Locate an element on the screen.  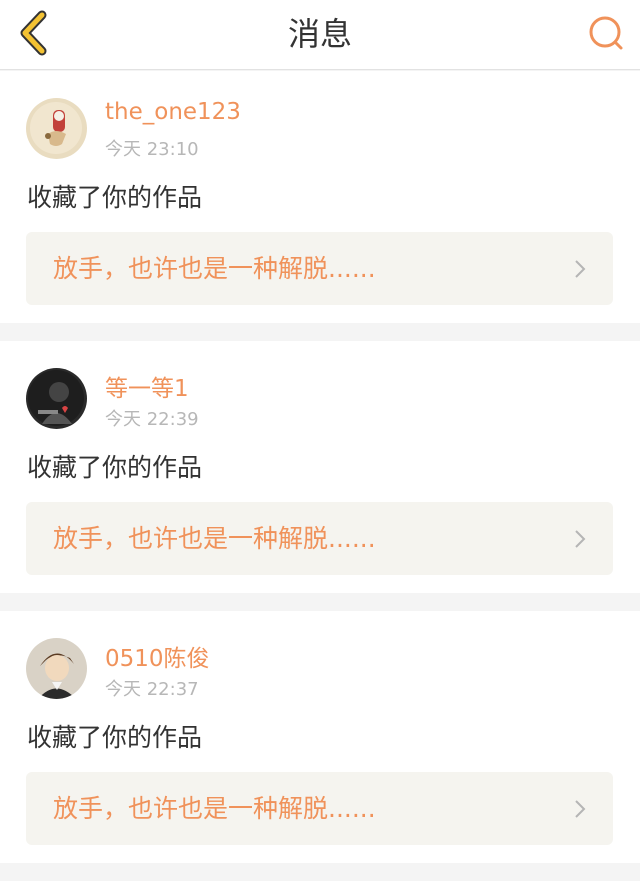
timestamp: 今天 23:10 is located at coordinates (152, 149).